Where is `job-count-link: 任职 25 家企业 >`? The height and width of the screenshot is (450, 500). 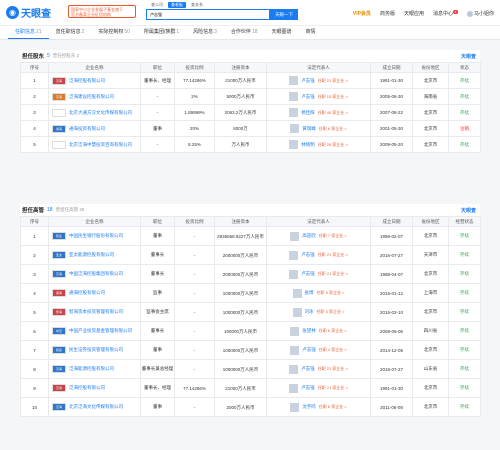 job-count-link: 任职 25 家企业 > is located at coordinates (333, 145).